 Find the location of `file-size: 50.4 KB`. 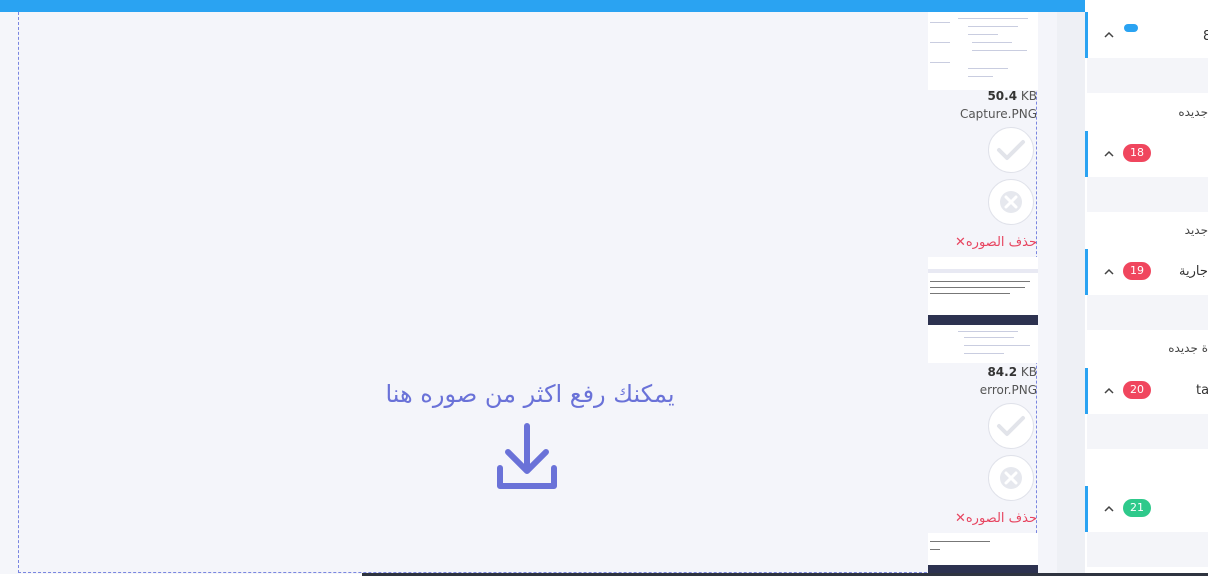

file-size: 50.4 KB is located at coordinates (1012, 96).